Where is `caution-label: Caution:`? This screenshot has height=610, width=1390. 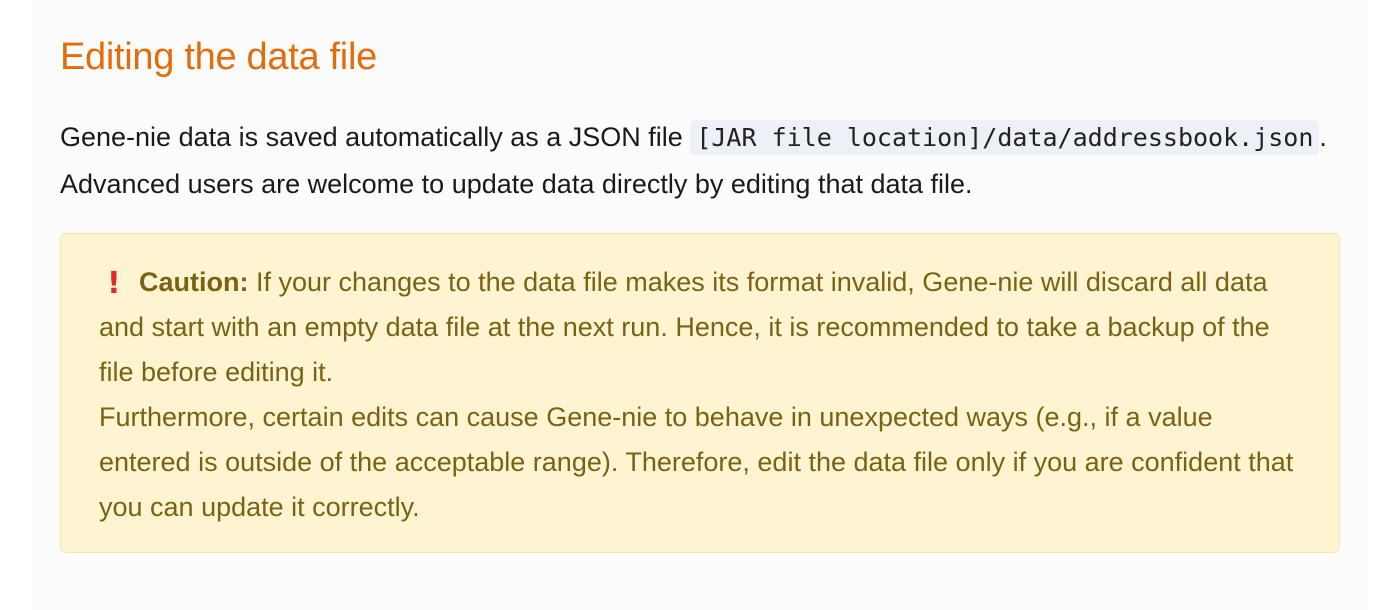 caution-label: Caution: is located at coordinates (194, 282).